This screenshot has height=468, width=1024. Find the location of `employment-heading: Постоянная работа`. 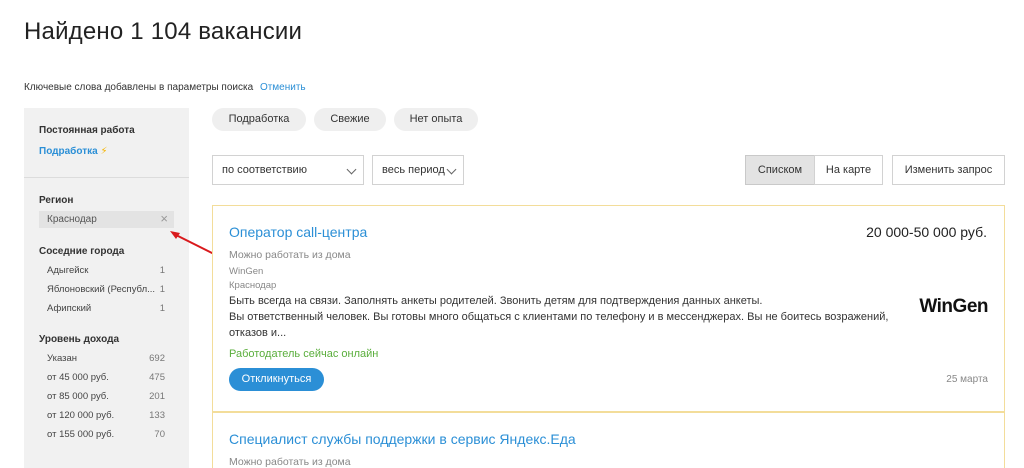

employment-heading: Постоянная работа is located at coordinates (87, 130).